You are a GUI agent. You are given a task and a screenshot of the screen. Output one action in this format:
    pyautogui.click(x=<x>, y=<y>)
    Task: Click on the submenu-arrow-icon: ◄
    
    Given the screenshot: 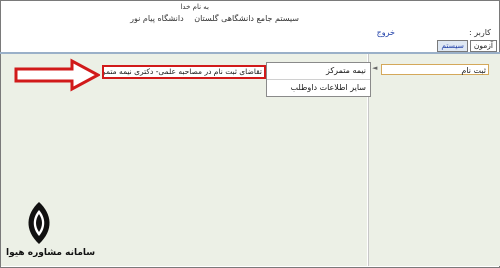 What is the action you would take?
    pyautogui.click(x=375, y=68)
    